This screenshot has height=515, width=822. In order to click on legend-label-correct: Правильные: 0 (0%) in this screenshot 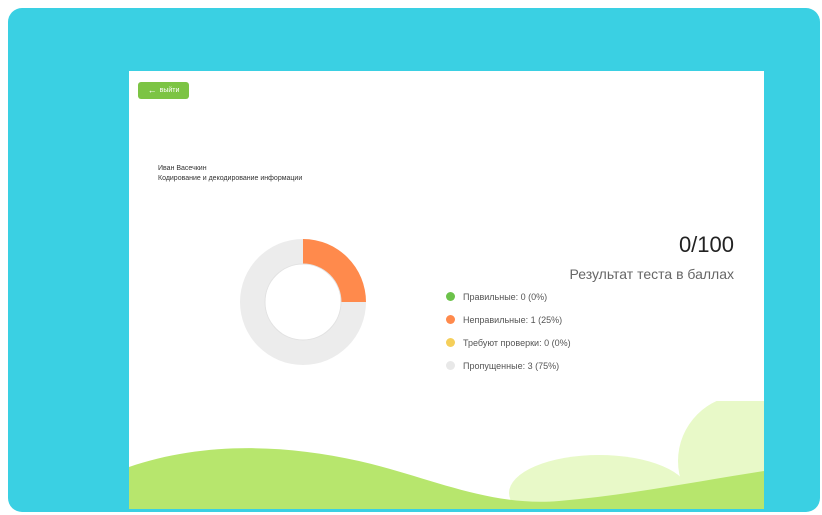, I will do `click(505, 296)`.